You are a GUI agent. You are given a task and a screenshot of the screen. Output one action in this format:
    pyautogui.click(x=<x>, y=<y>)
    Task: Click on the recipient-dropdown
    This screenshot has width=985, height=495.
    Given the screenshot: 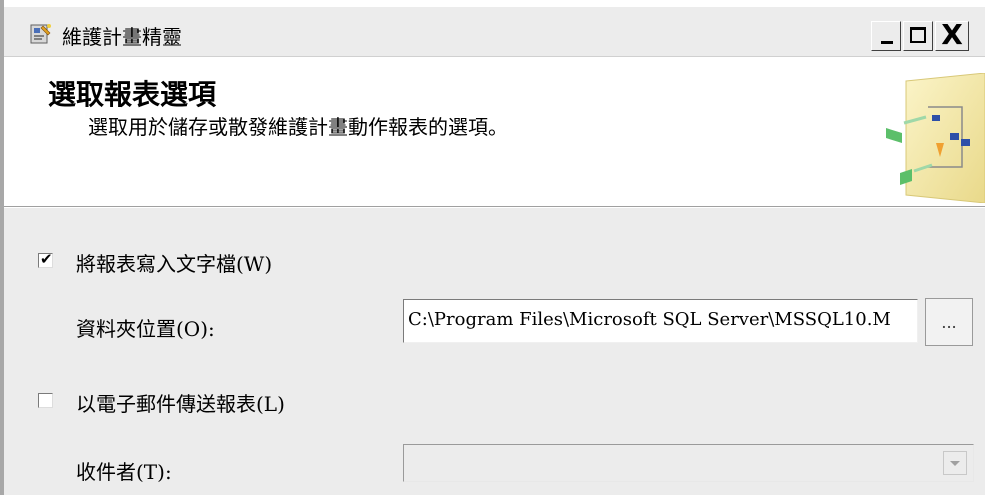 What is the action you would take?
    pyautogui.click(x=688, y=463)
    